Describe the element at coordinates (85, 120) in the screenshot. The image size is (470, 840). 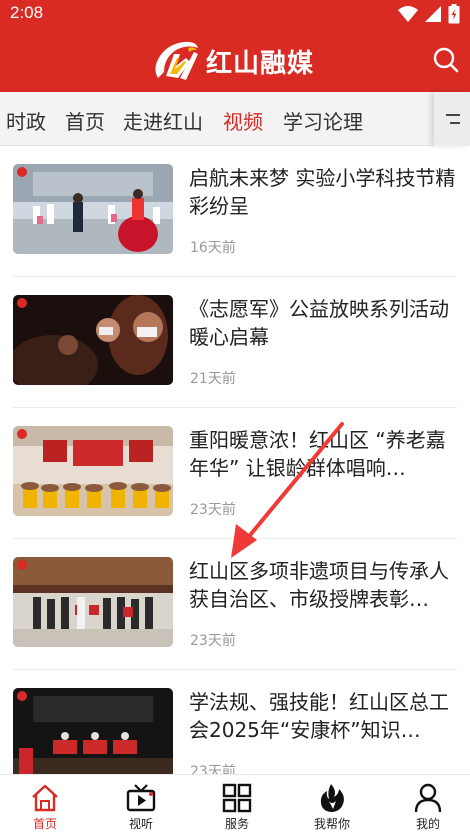
I see `tab-home: 首页` at that location.